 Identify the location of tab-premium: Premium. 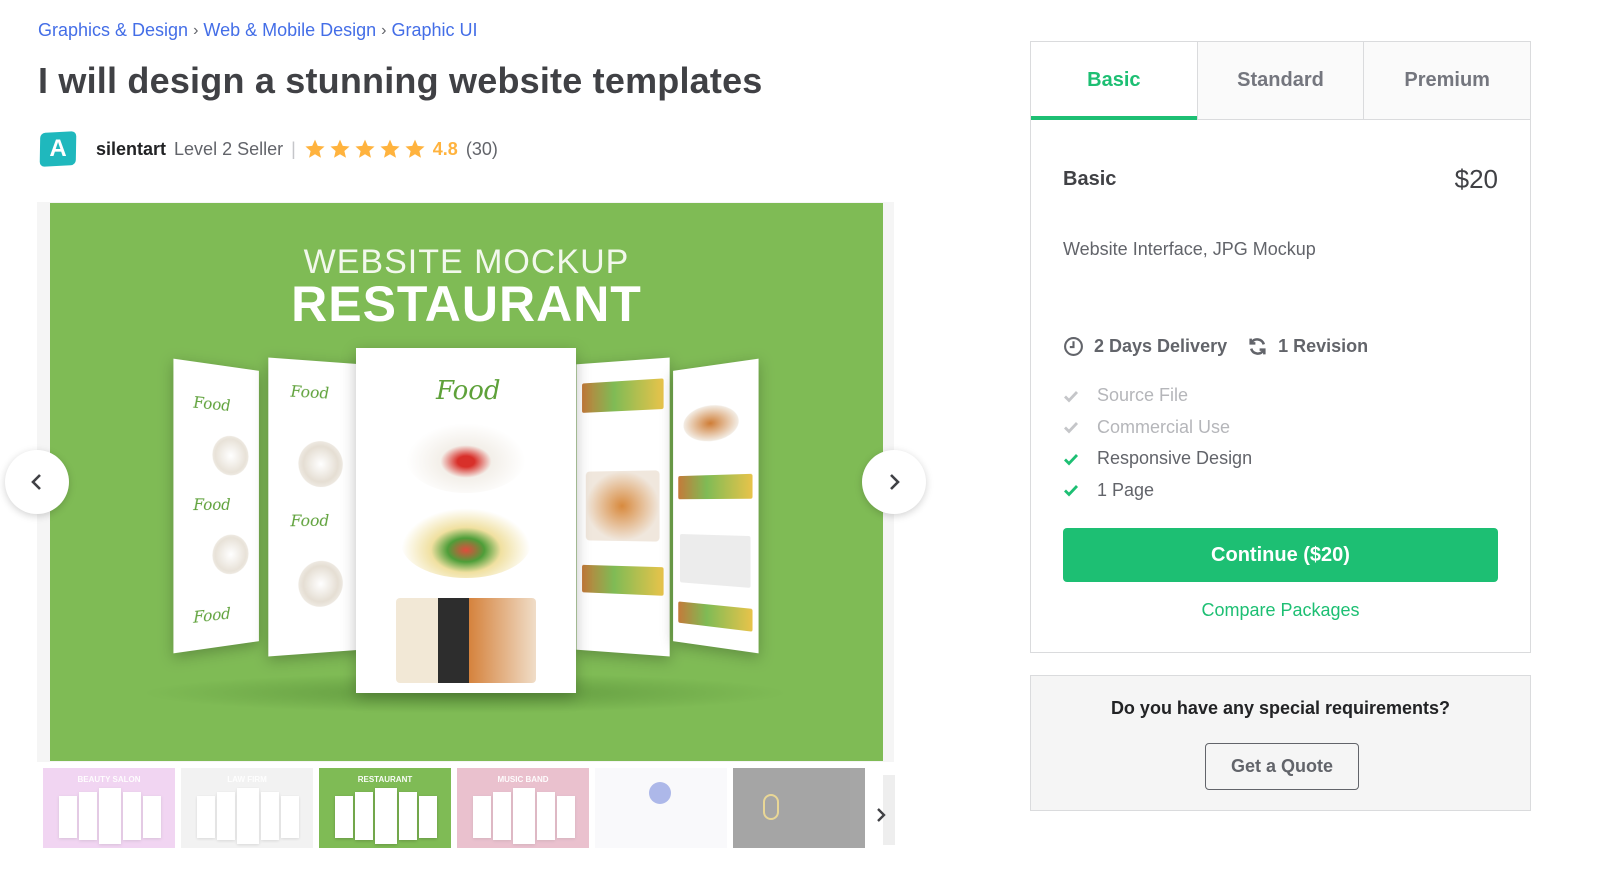
(1447, 80).